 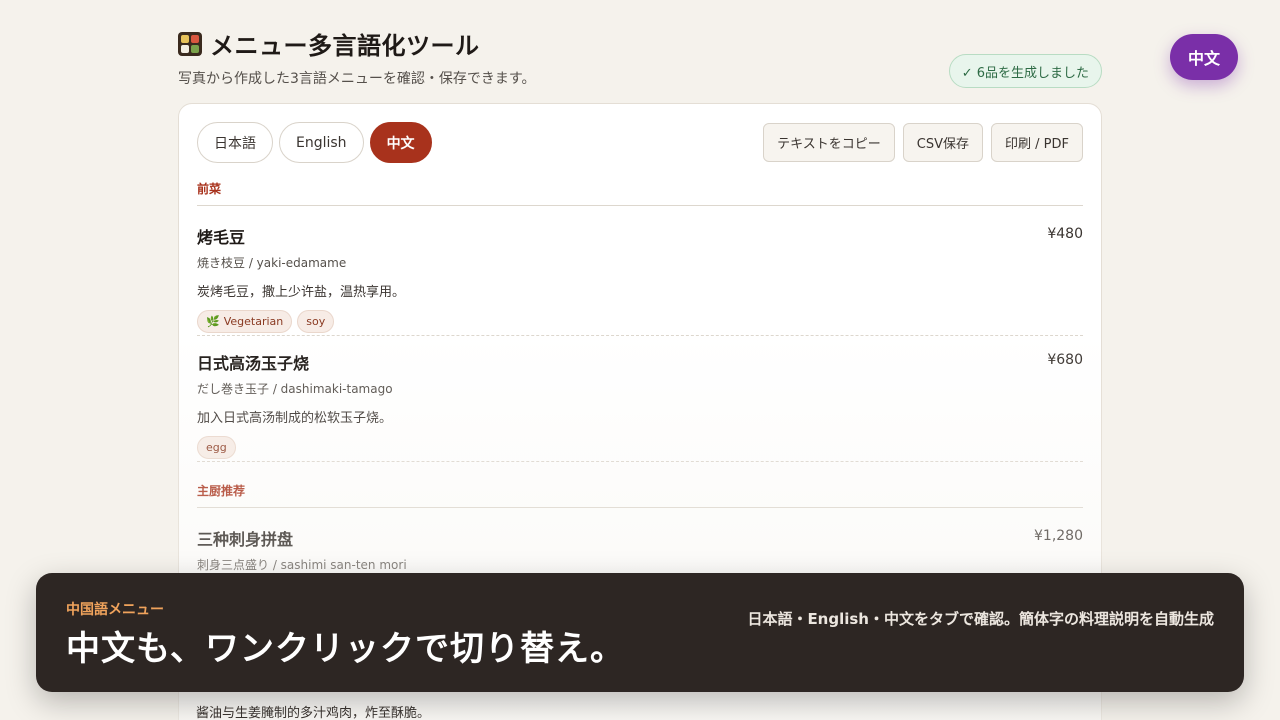 What do you see at coordinates (272, 263) in the screenshot?
I see `item-original-name: 焼き枝豆 / yaki-edamame` at bounding box center [272, 263].